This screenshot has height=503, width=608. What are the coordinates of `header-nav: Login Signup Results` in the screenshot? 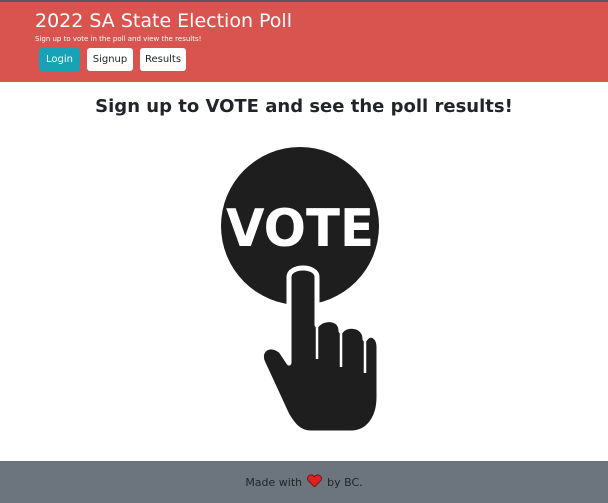 It's located at (112, 59).